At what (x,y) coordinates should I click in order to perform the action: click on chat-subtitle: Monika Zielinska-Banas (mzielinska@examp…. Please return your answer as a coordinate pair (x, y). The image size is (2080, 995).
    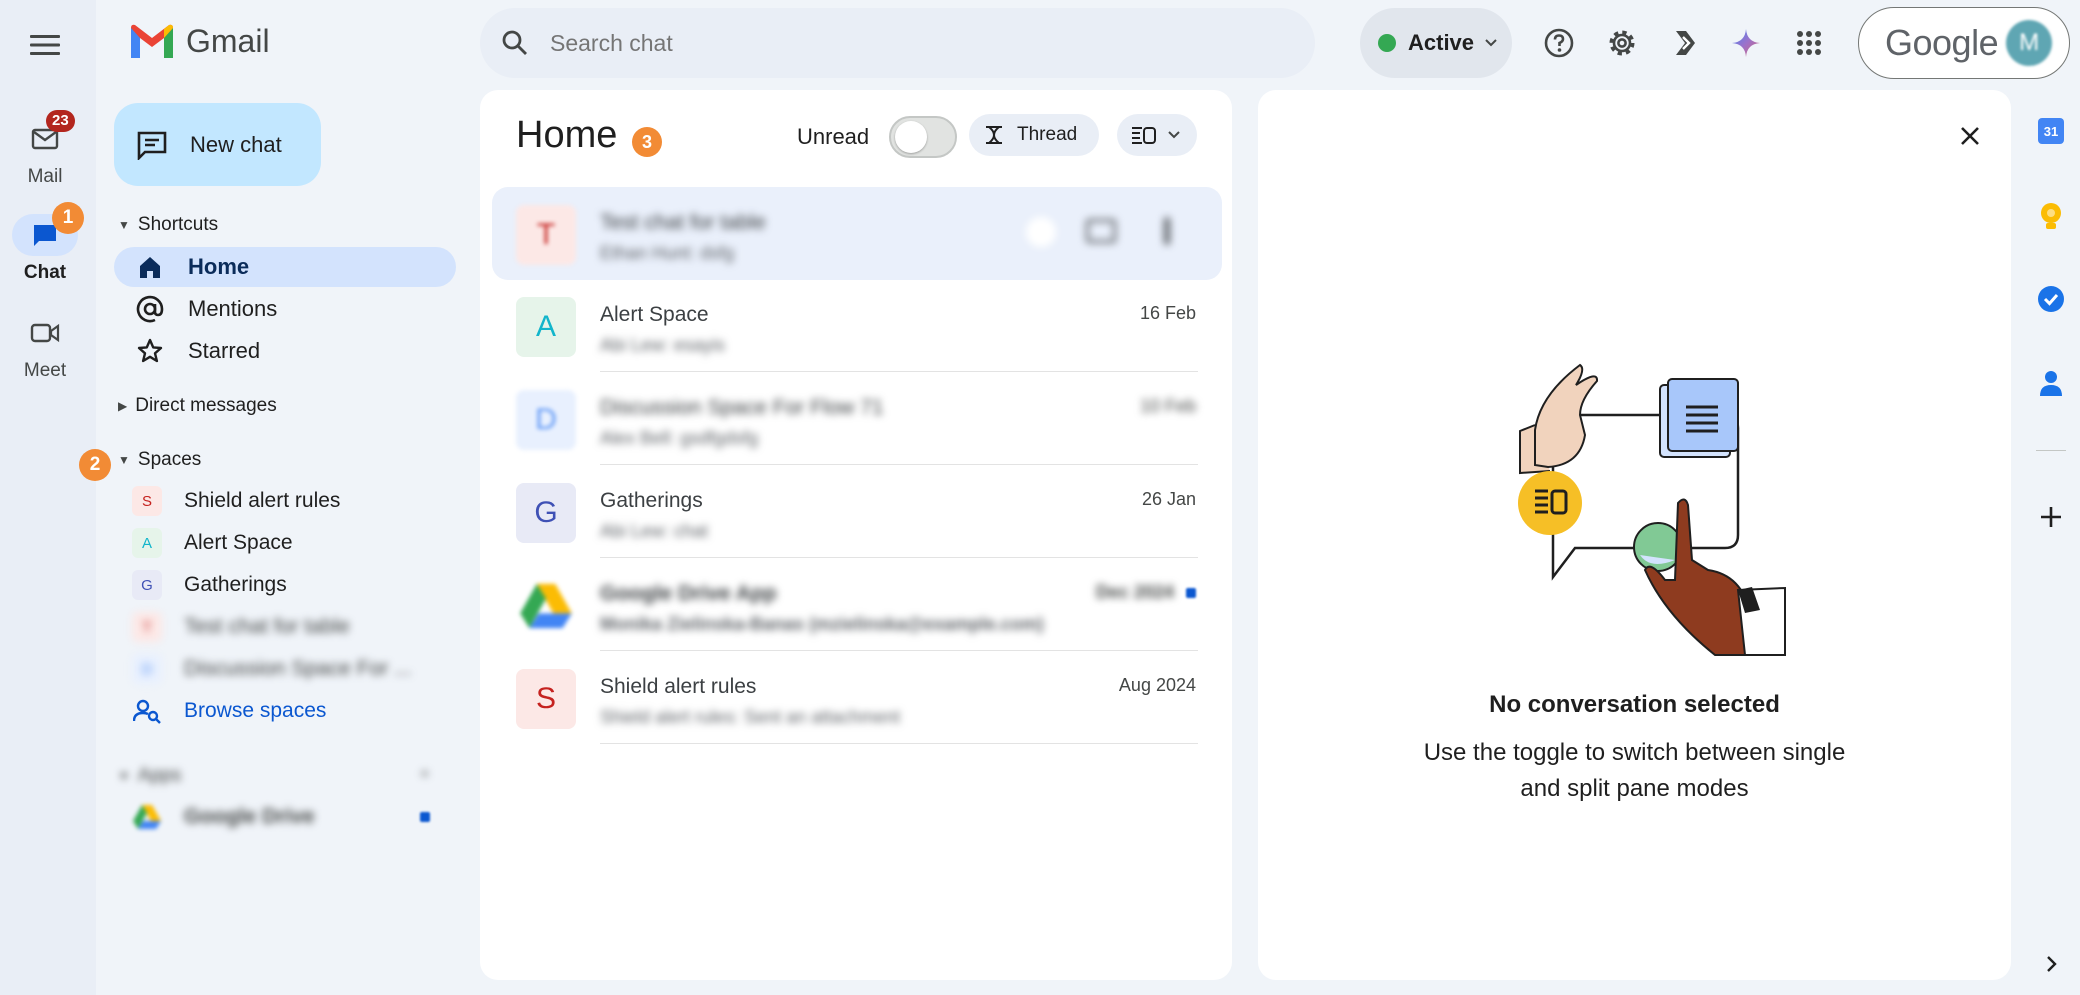
    Looking at the image, I should click on (822, 624).